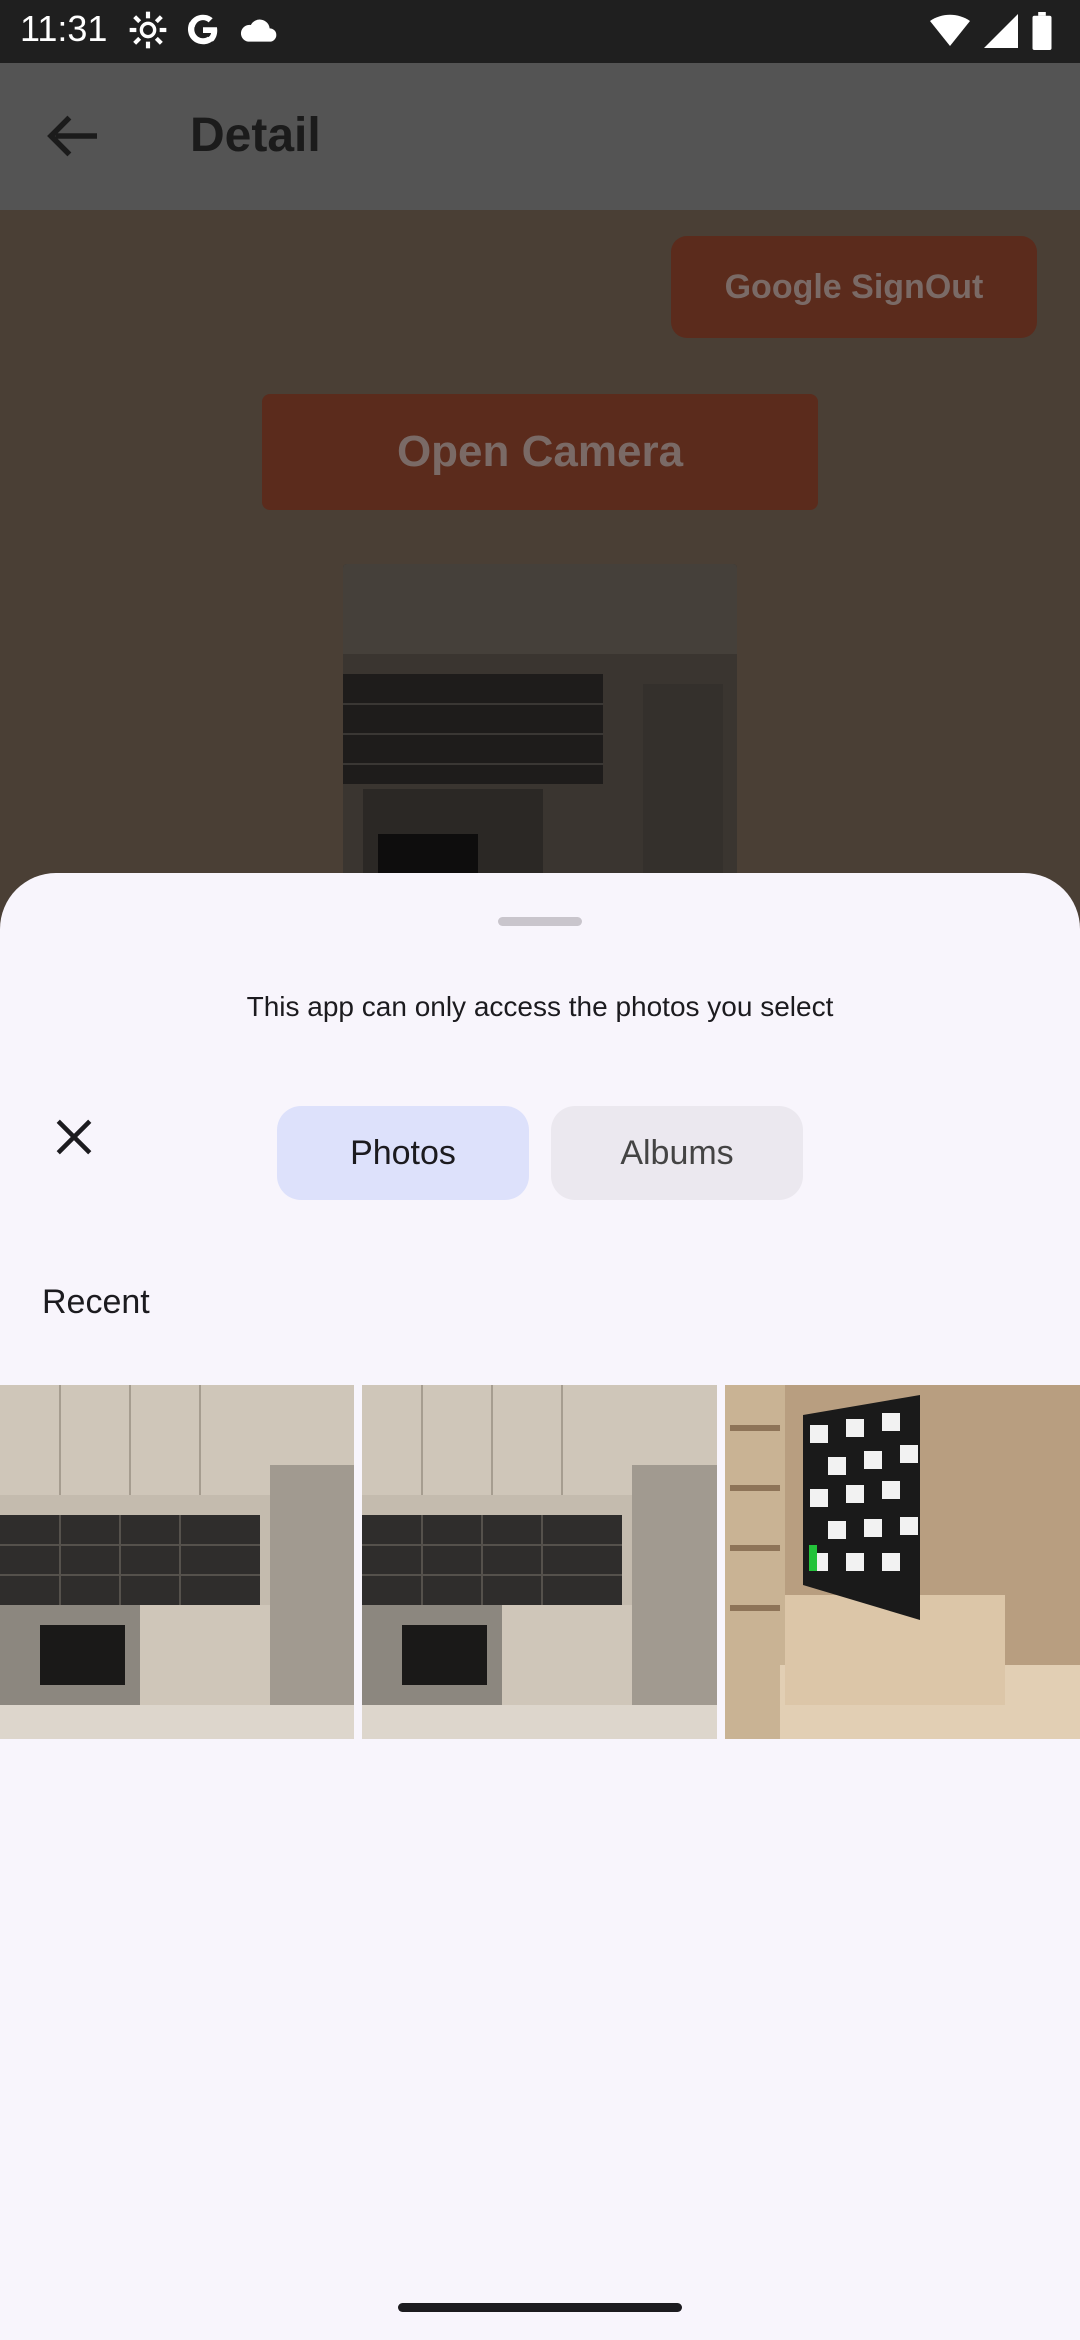 The height and width of the screenshot is (2340, 1080). What do you see at coordinates (677, 1153) in the screenshot?
I see `tab-albums: Albums` at bounding box center [677, 1153].